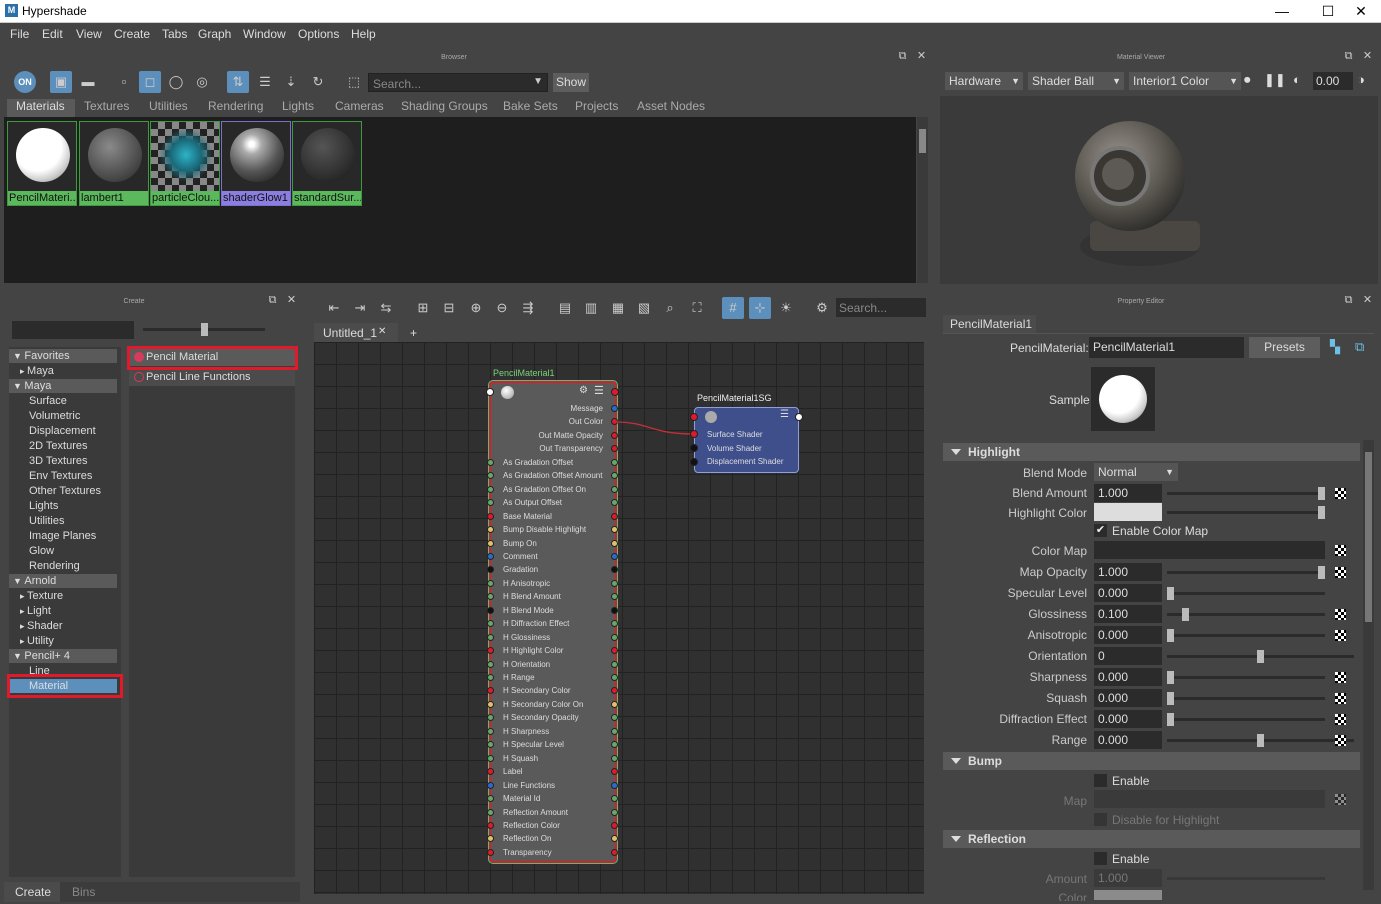  What do you see at coordinates (168, 106) in the screenshot?
I see `tab-utilities: Utilities` at bounding box center [168, 106].